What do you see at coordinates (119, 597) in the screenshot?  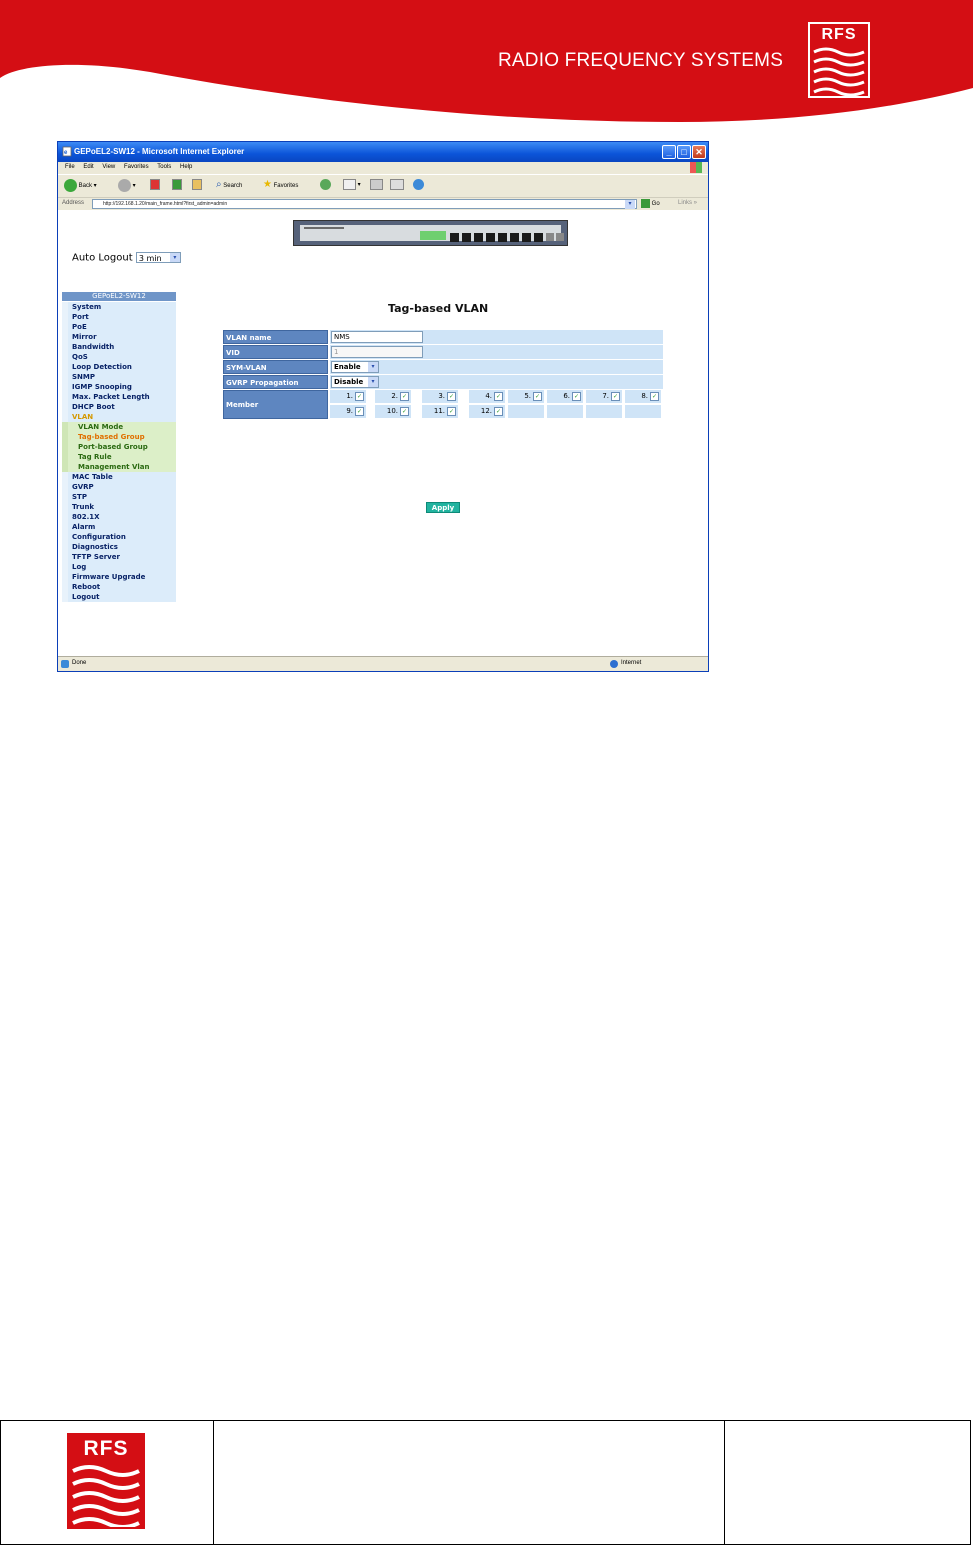 I see `nav-item-logout: Logout` at bounding box center [119, 597].